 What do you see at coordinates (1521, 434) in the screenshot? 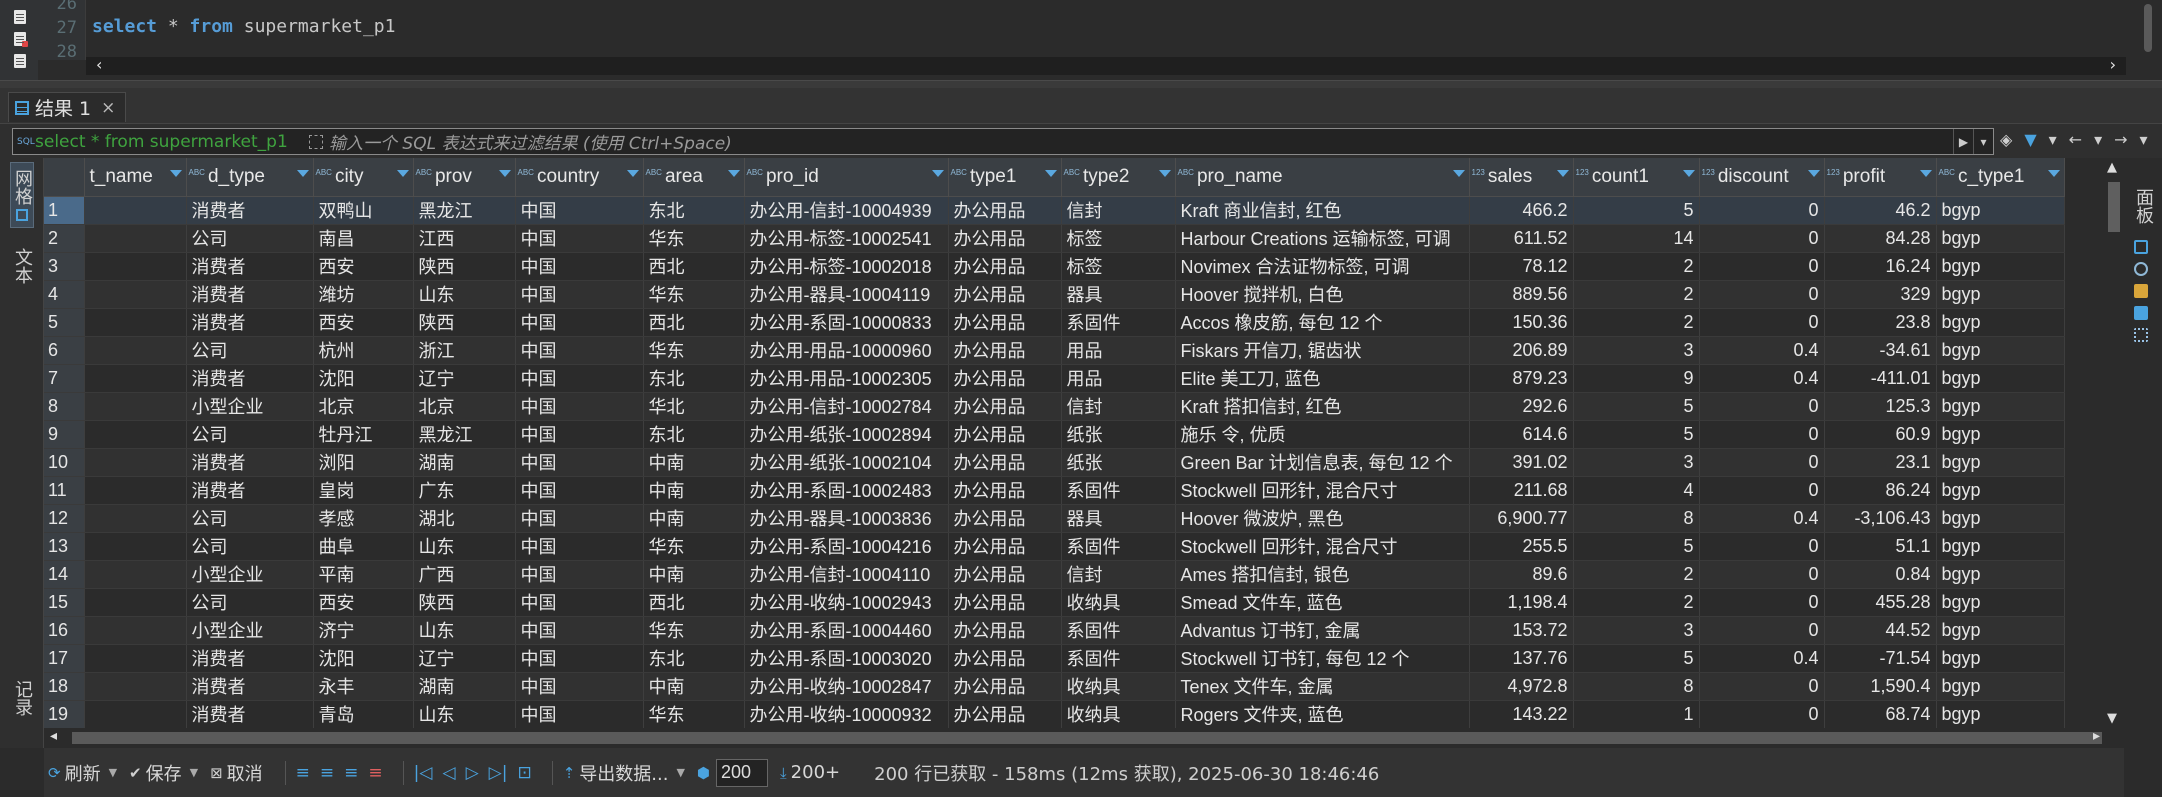
I see `table-cell: 614.6` at bounding box center [1521, 434].